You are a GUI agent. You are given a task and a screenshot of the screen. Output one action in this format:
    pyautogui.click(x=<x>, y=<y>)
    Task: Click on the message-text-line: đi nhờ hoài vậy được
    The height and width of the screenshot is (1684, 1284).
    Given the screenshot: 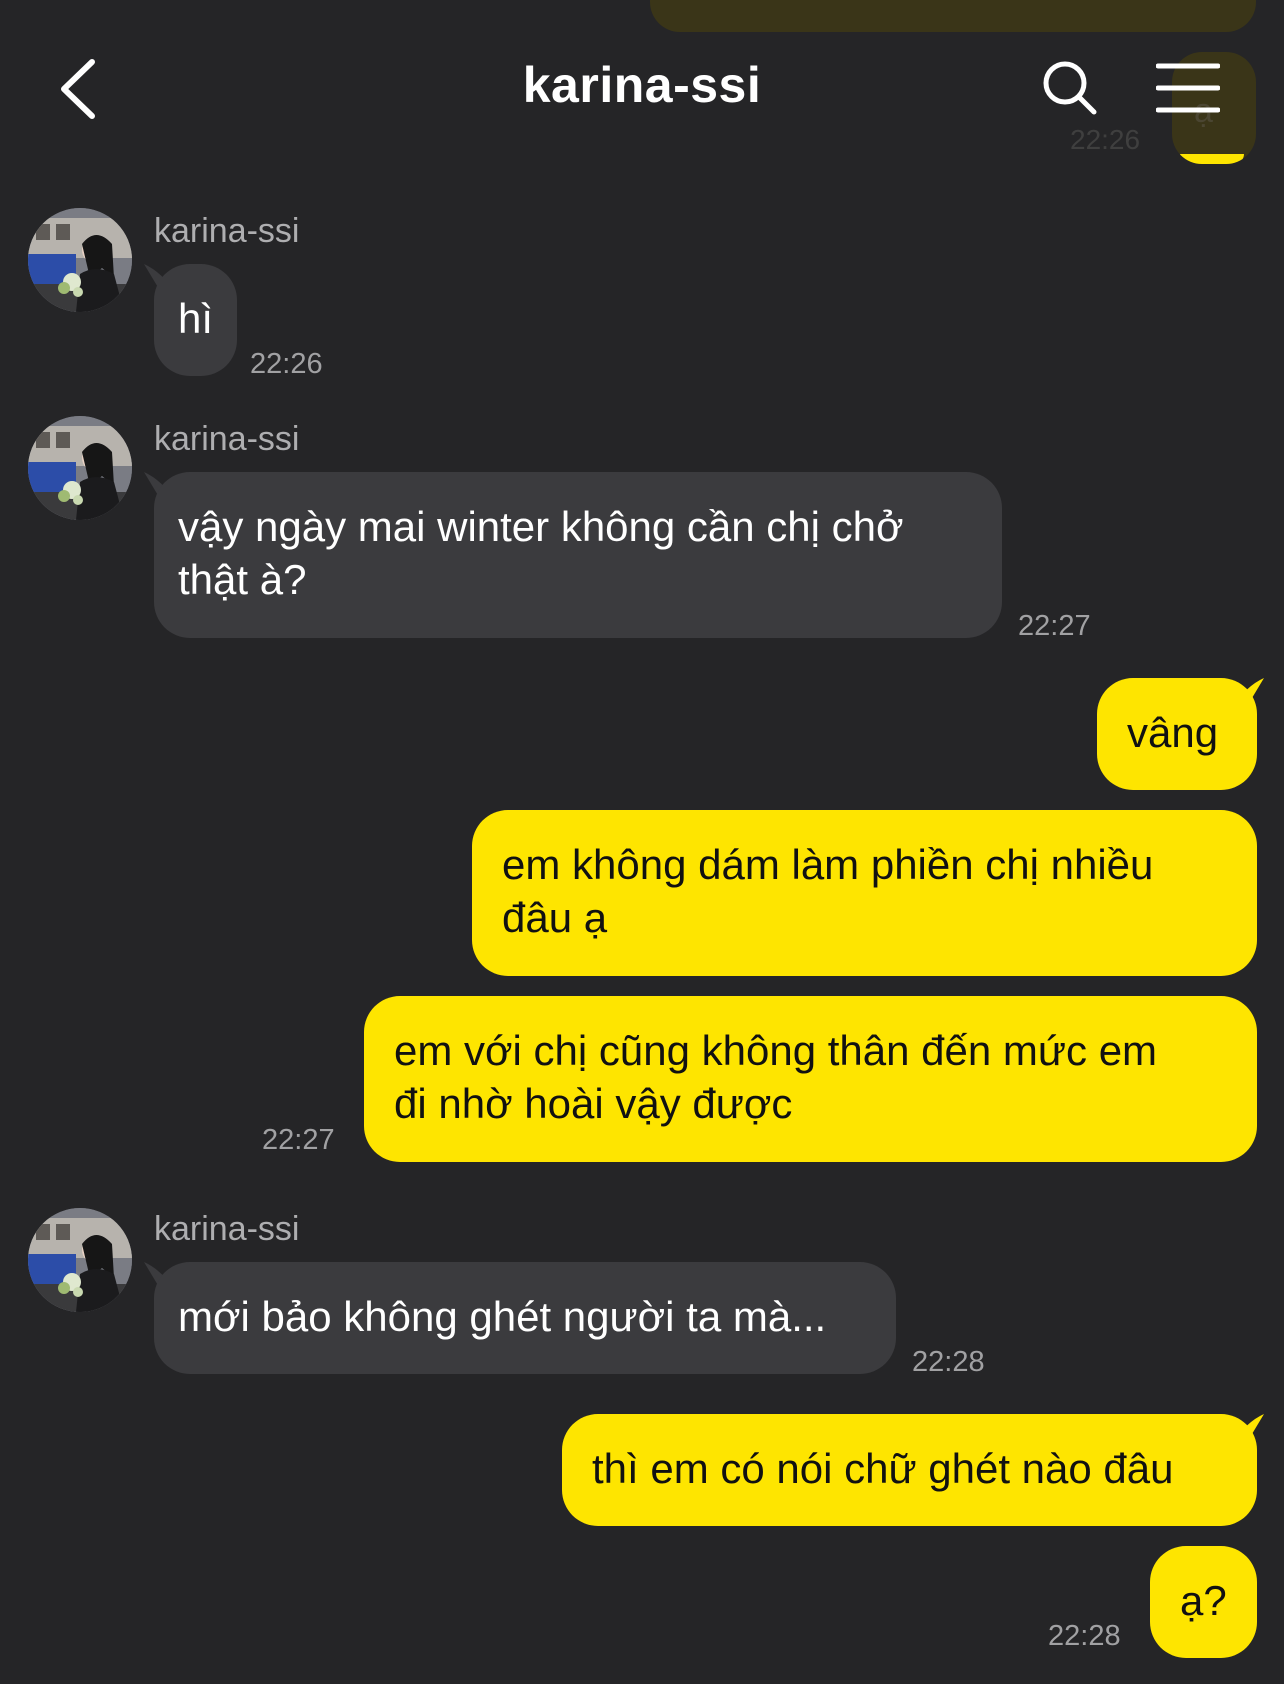 What is the action you would take?
    pyautogui.click(x=593, y=1103)
    